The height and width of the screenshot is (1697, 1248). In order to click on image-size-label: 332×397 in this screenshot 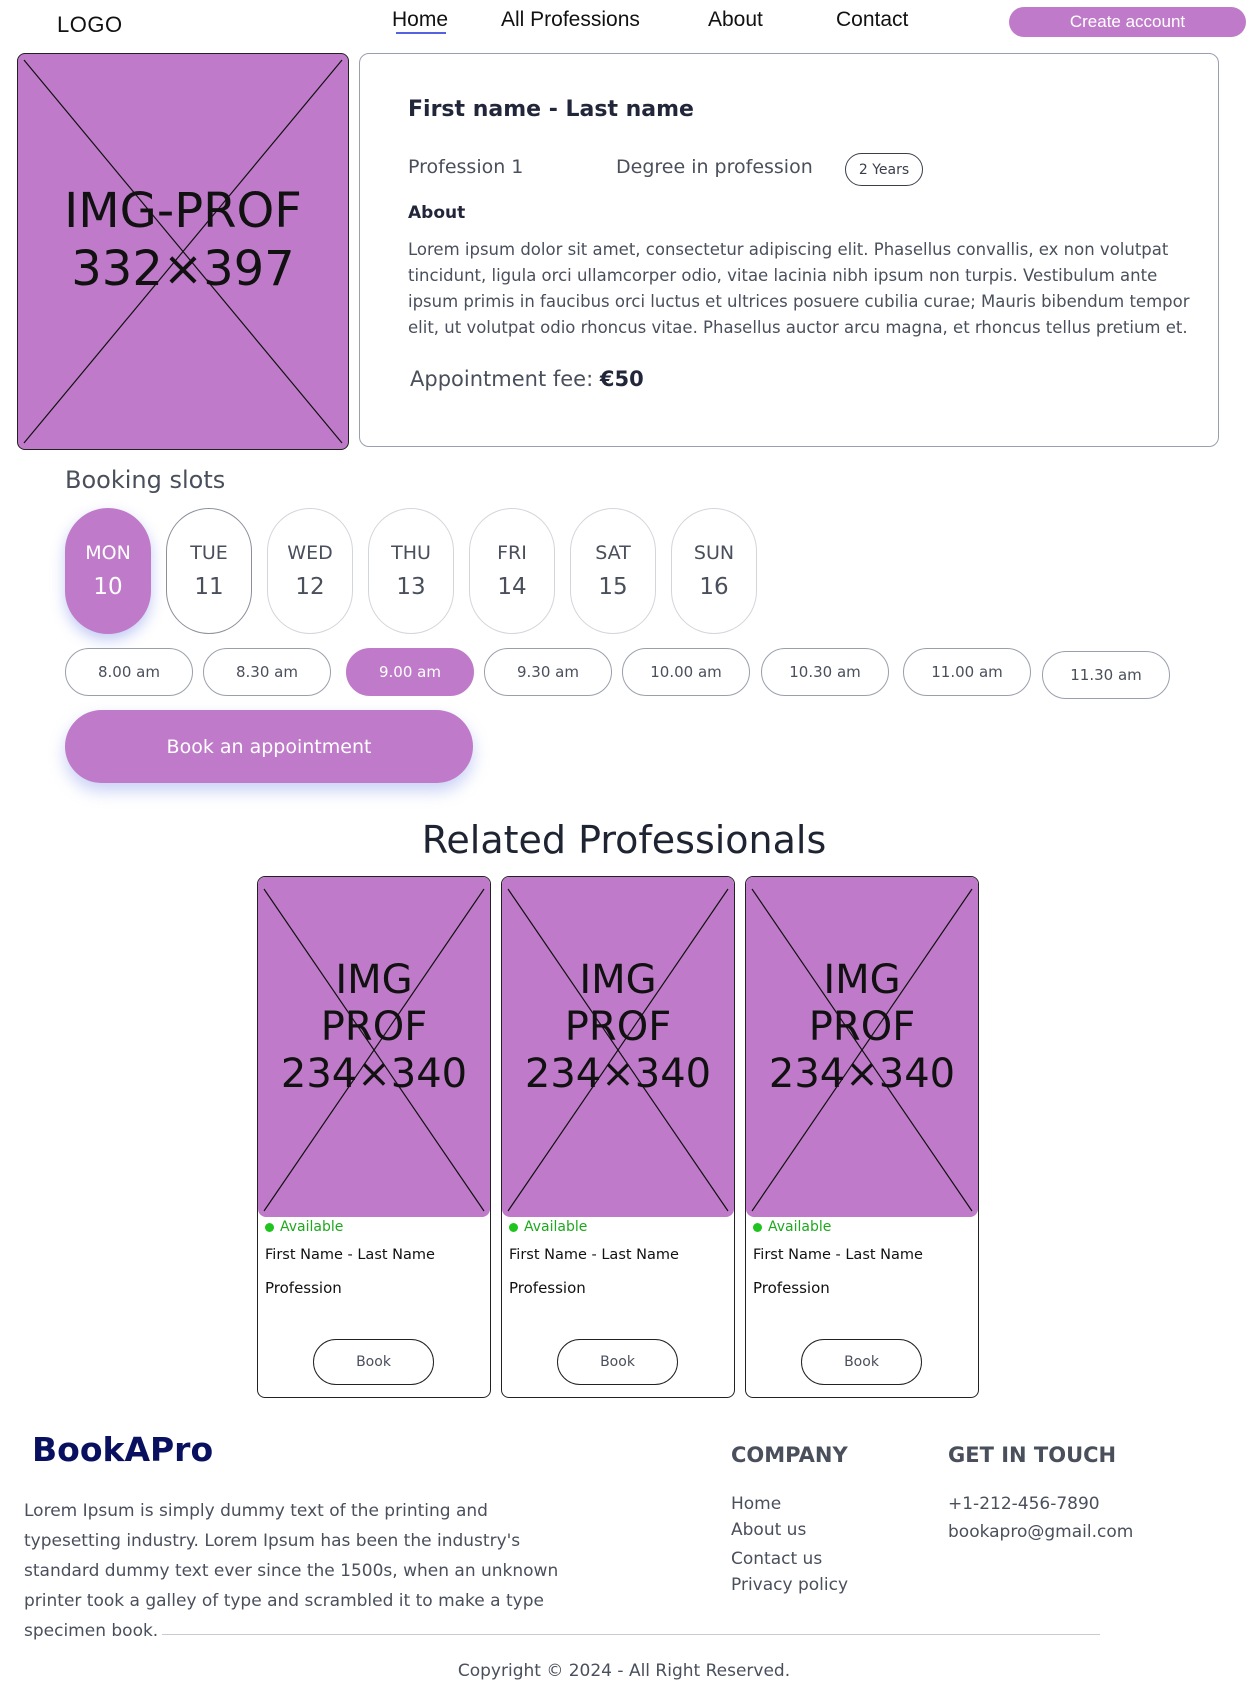, I will do `click(183, 269)`.